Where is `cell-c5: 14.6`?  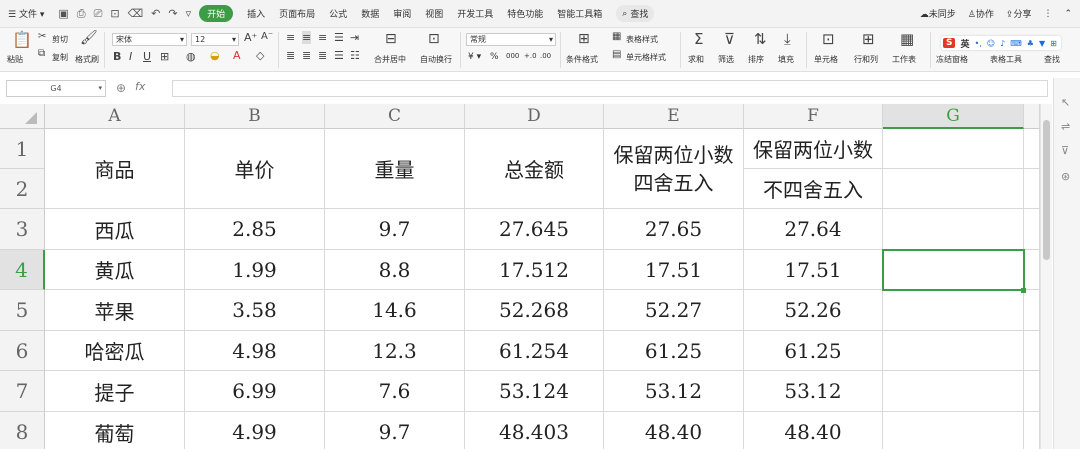 cell-c5: 14.6 is located at coordinates (395, 310).